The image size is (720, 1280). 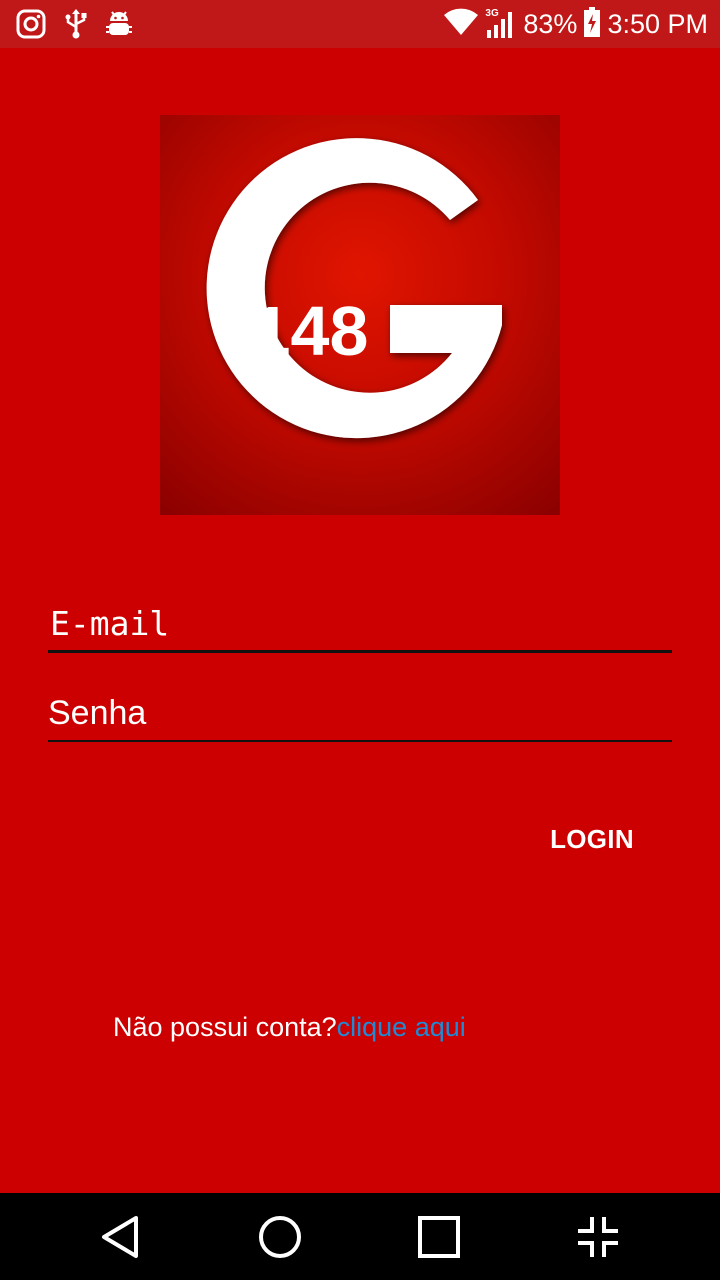 I want to click on fullscreen-exit-icon, so click(x=598, y=1236).